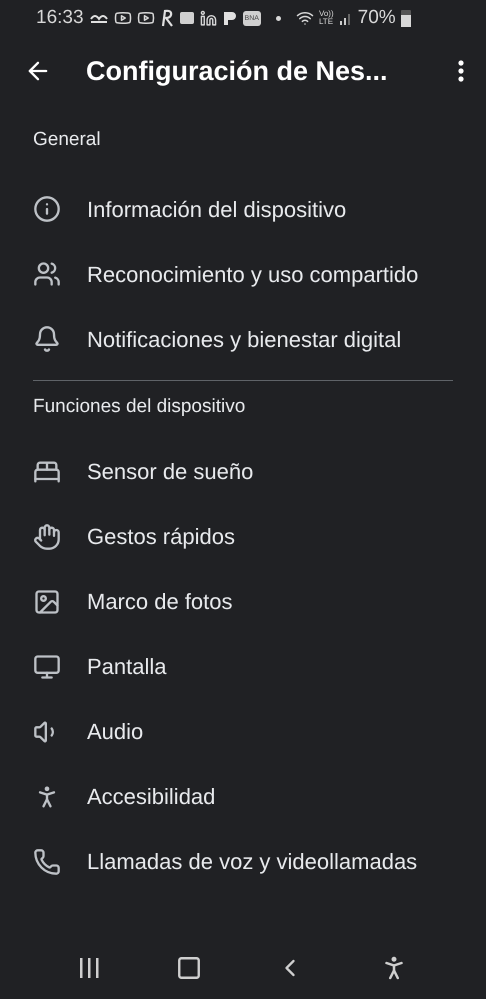  Describe the element at coordinates (243, 796) in the screenshot. I see `settings-item: Accesibilidad` at that location.